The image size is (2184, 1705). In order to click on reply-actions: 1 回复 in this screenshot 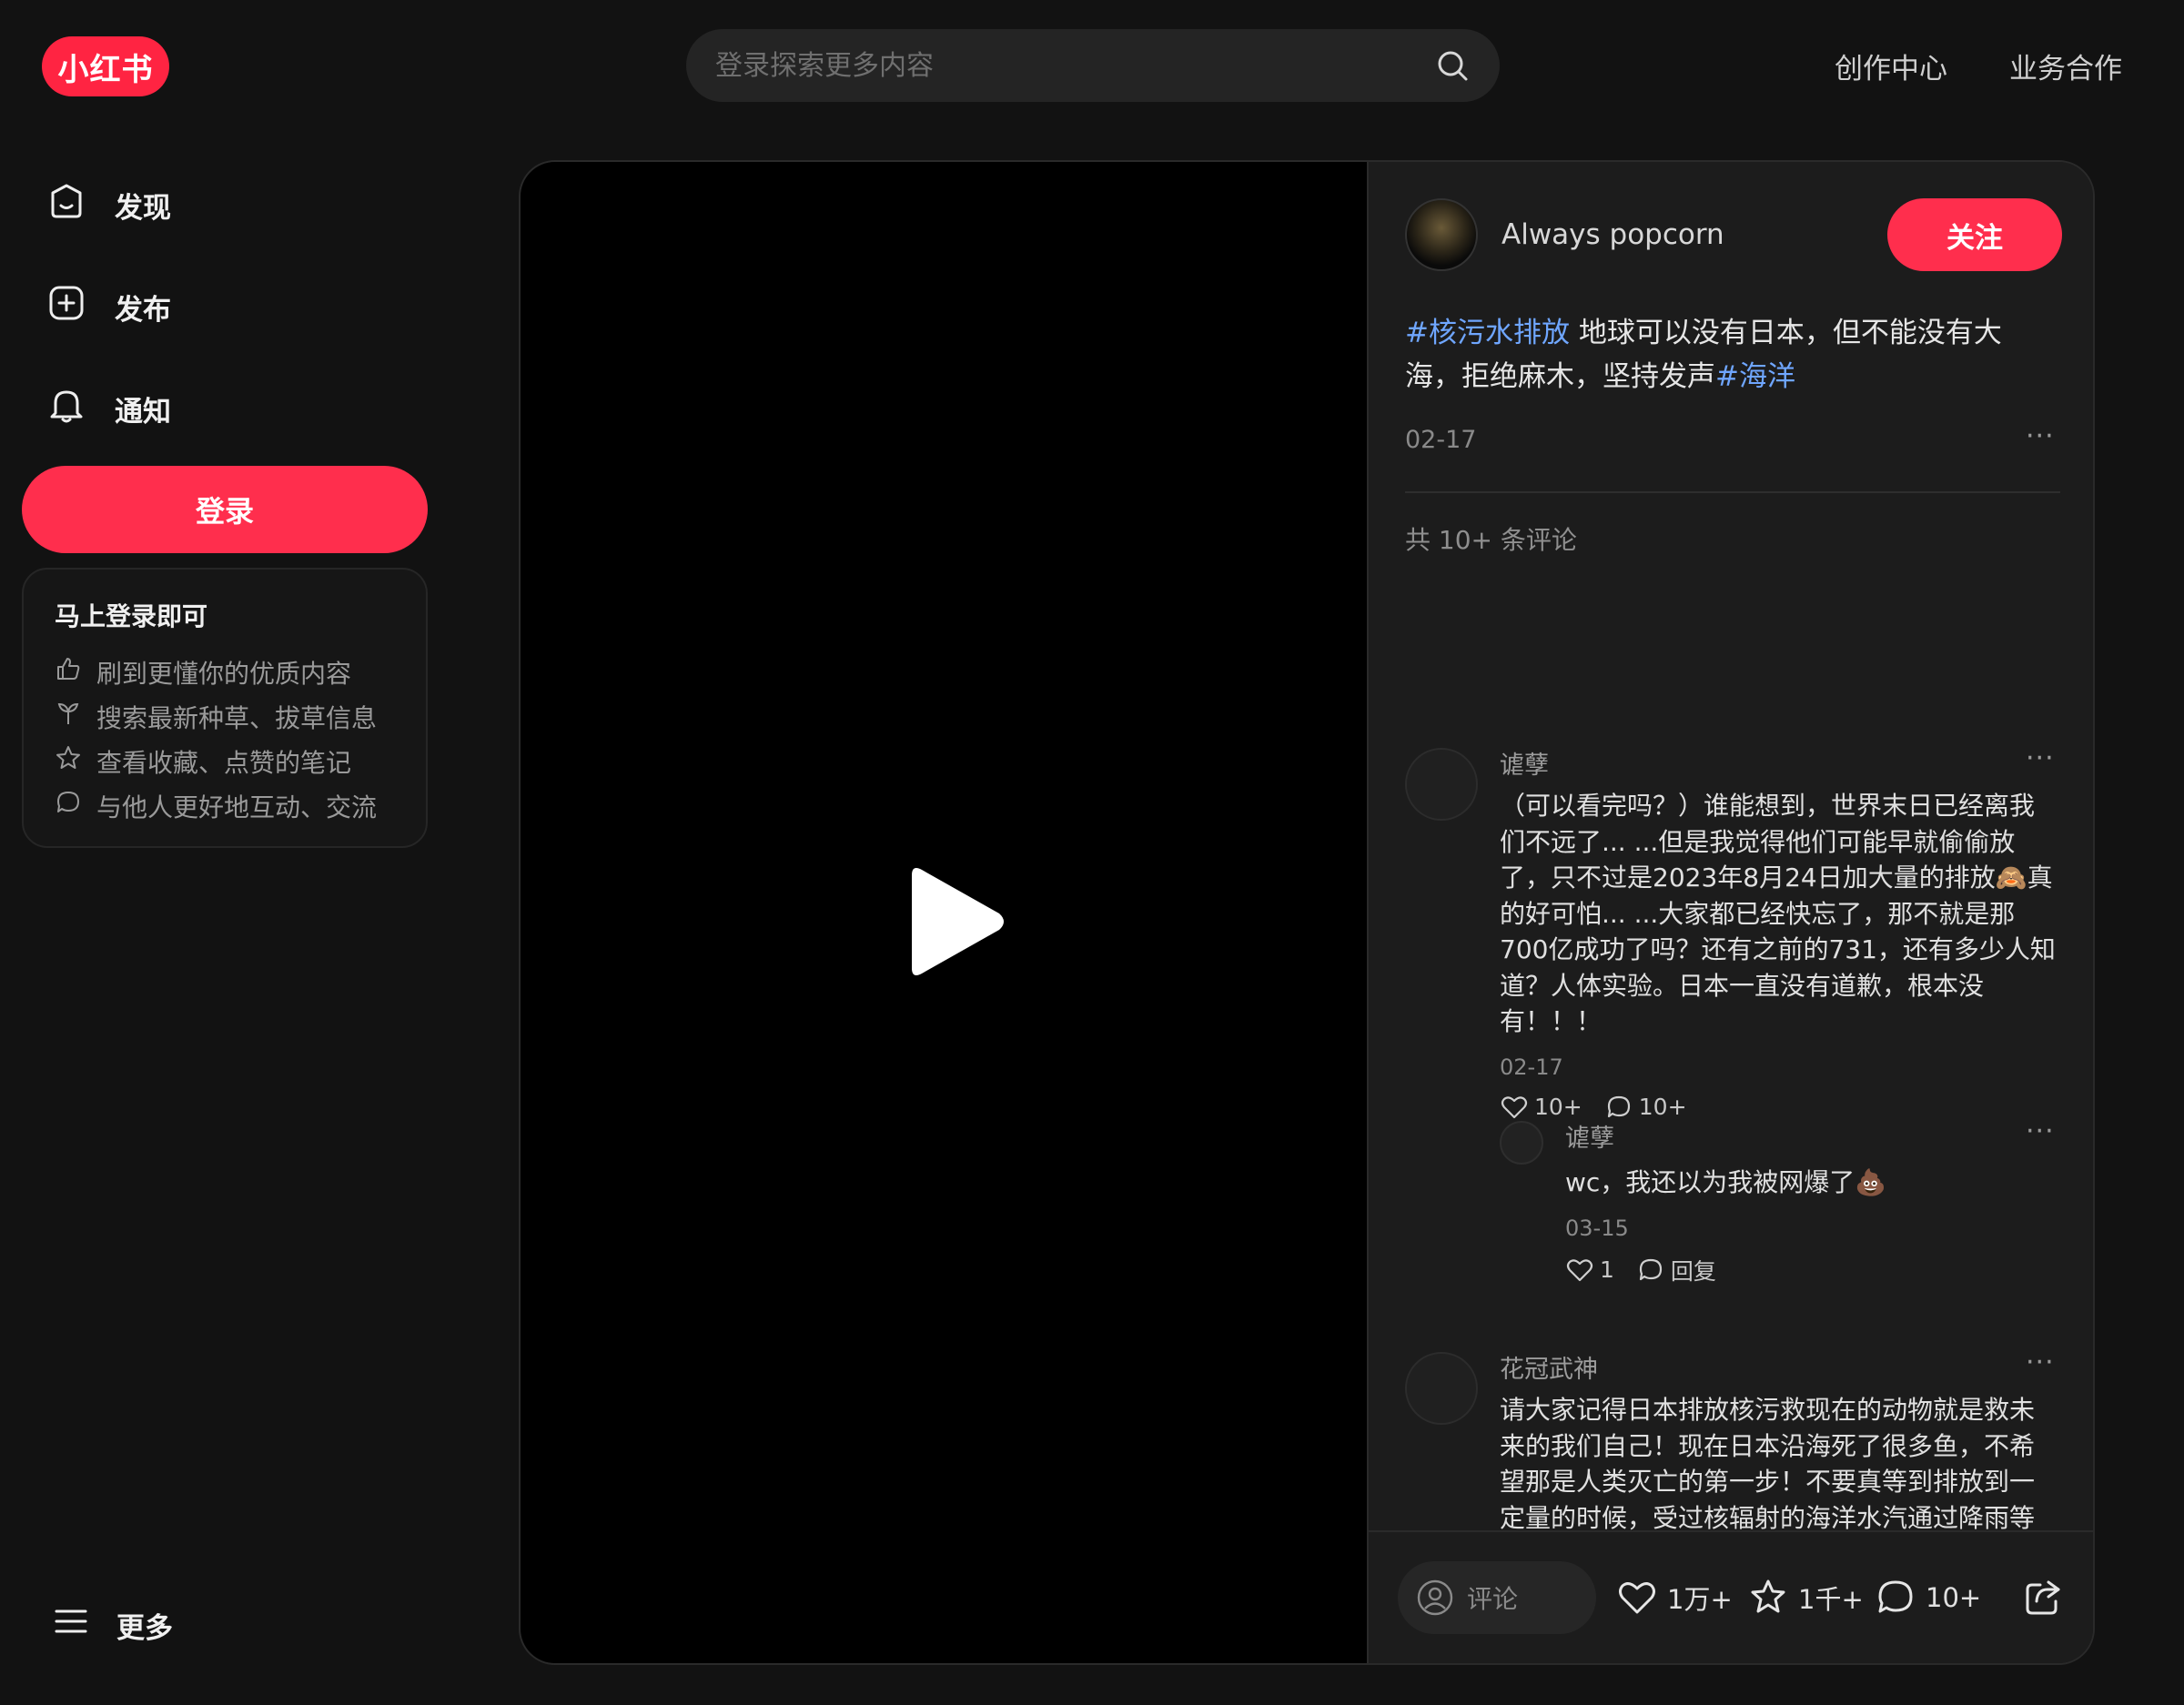, I will do `click(1811, 1270)`.